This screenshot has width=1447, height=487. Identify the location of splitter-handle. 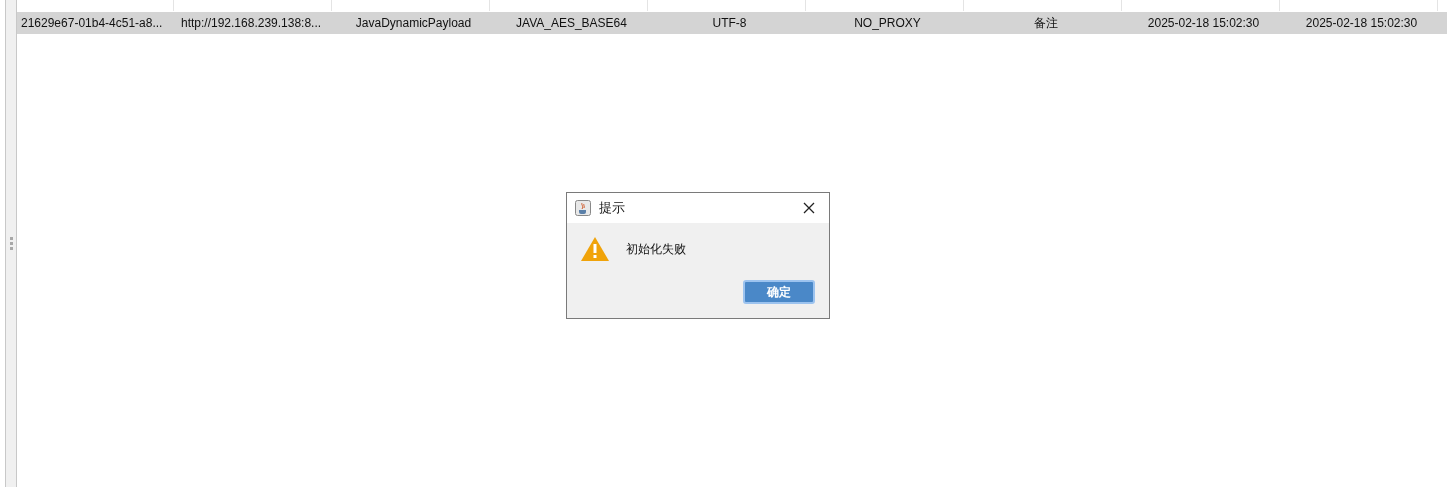
(11, 243).